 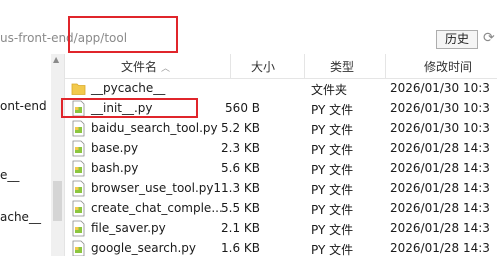 I want to click on address-path: us-front-end/app/tool, so click(x=63, y=38).